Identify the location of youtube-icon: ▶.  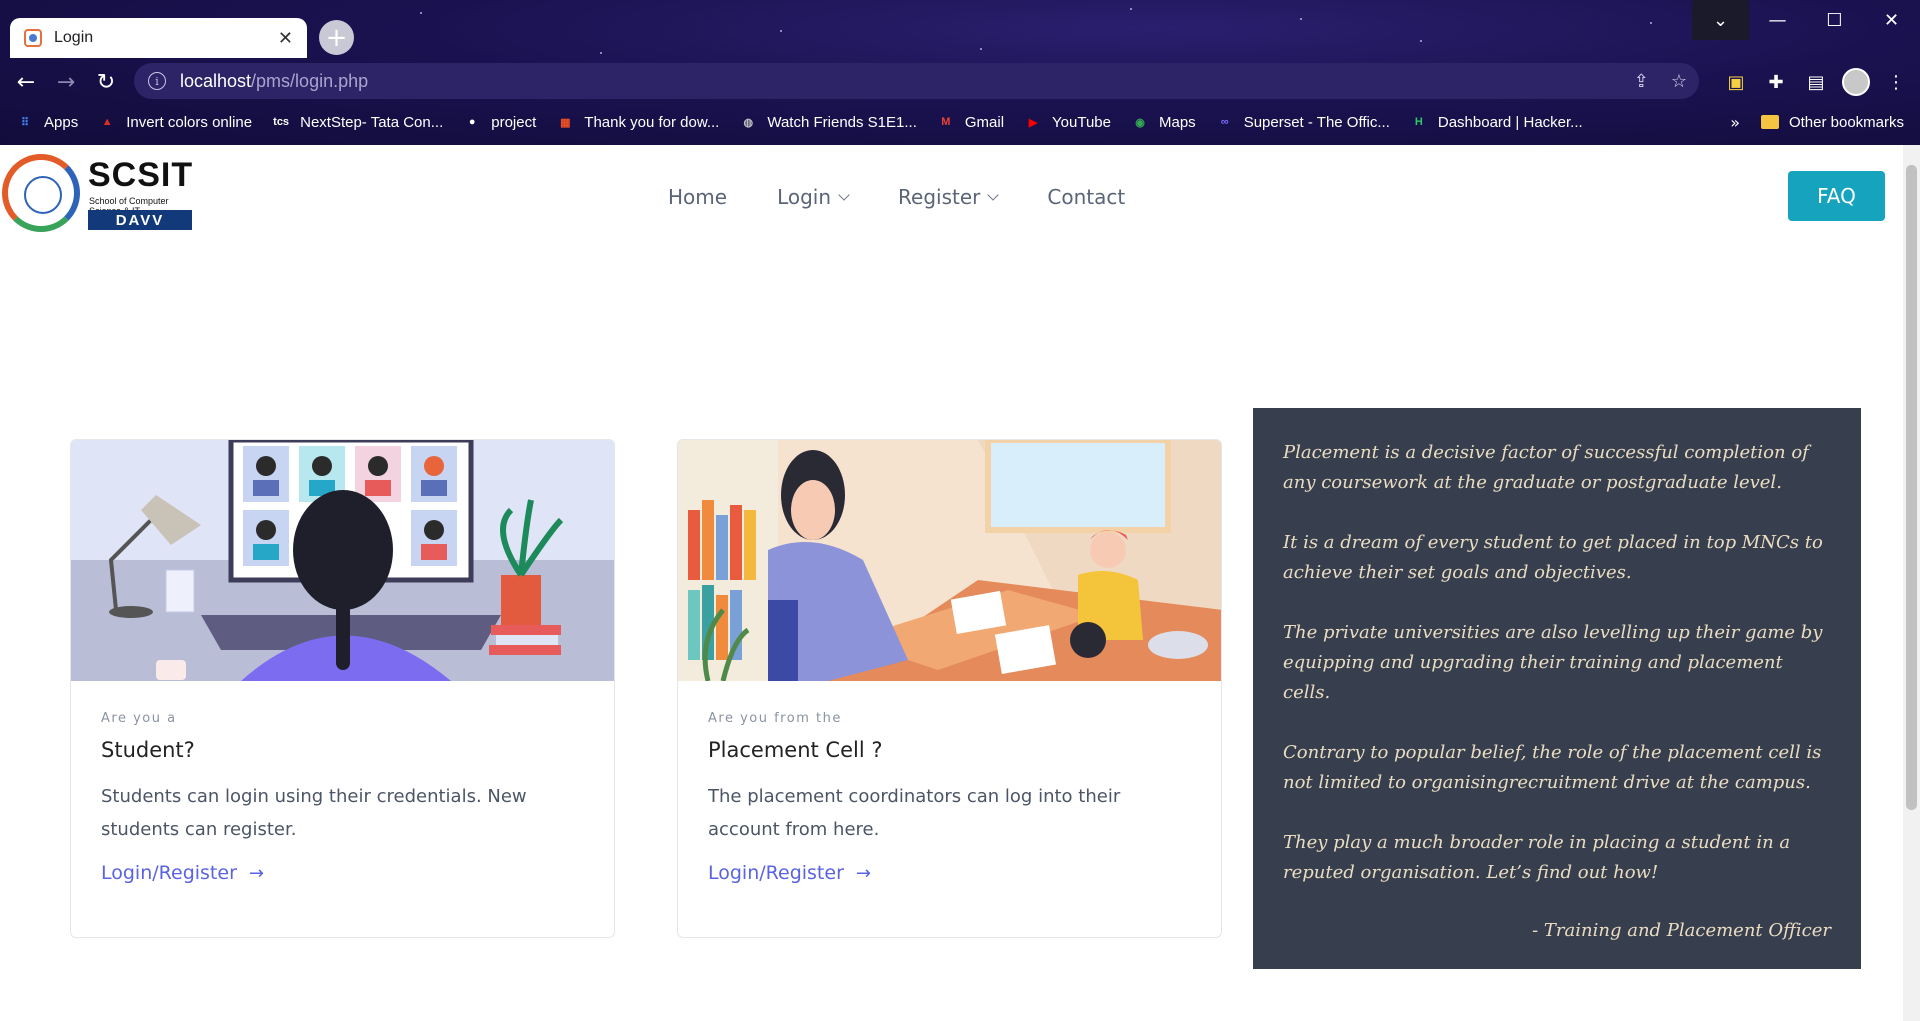
(1033, 122).